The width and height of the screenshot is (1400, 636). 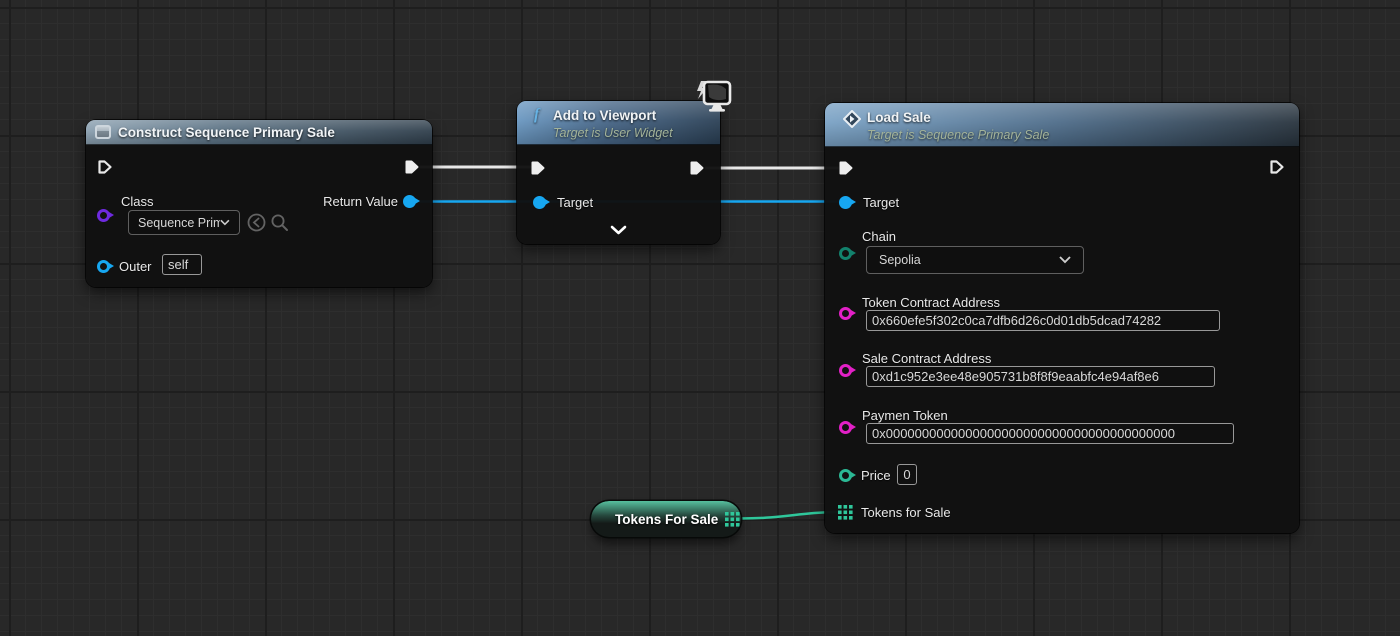 I want to click on token-contract-address-label: Token Contract Address, so click(x=931, y=302).